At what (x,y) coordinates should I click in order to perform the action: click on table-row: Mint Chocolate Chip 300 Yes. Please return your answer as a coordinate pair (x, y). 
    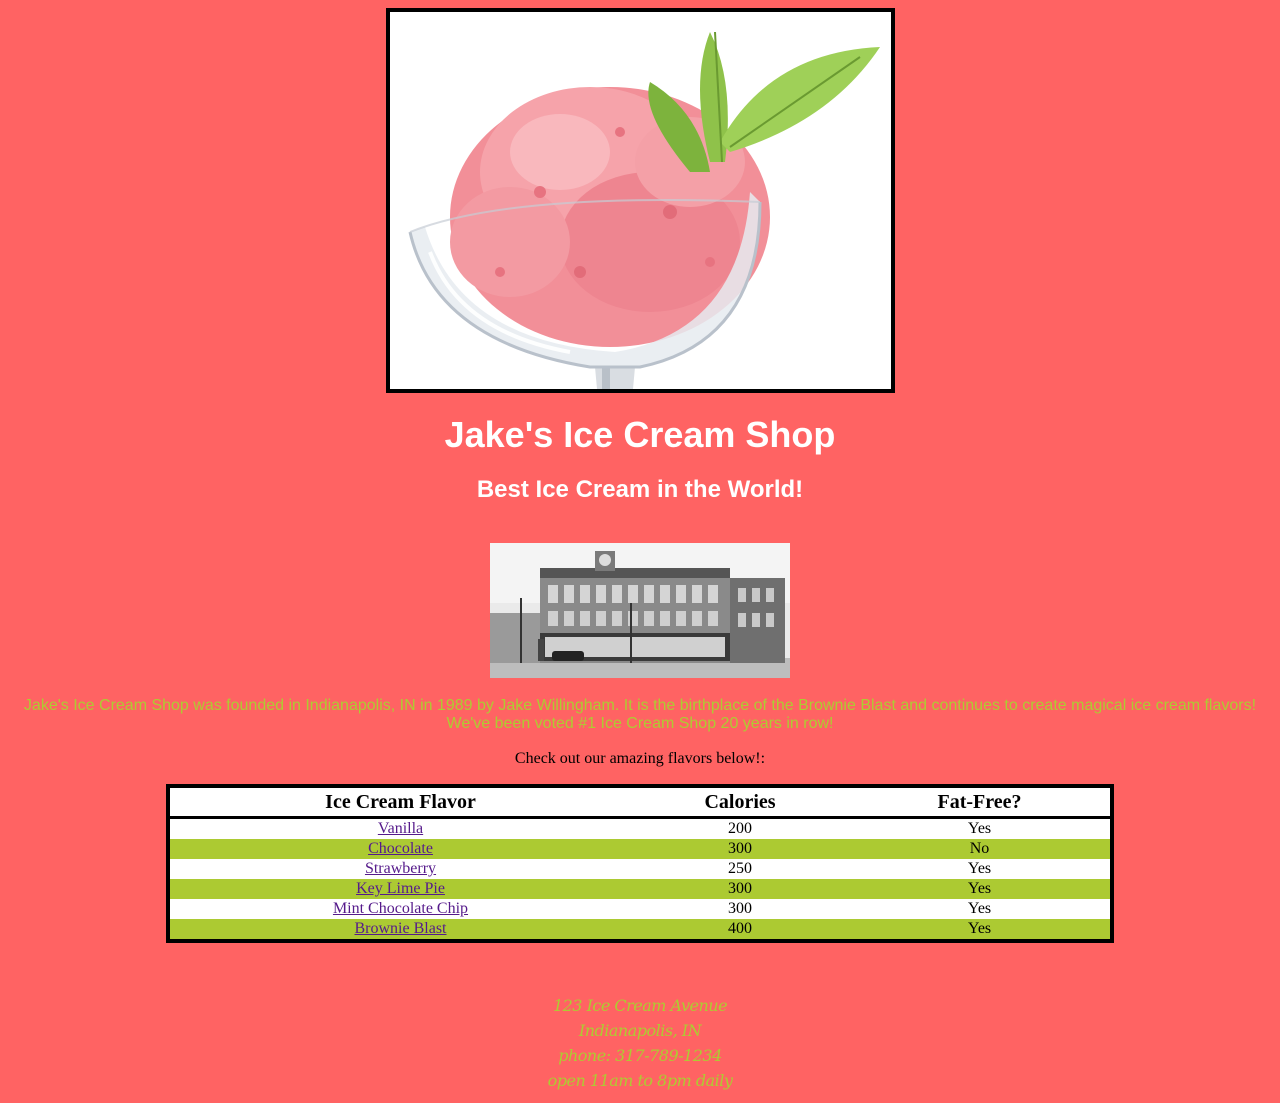
    Looking at the image, I should click on (640, 909).